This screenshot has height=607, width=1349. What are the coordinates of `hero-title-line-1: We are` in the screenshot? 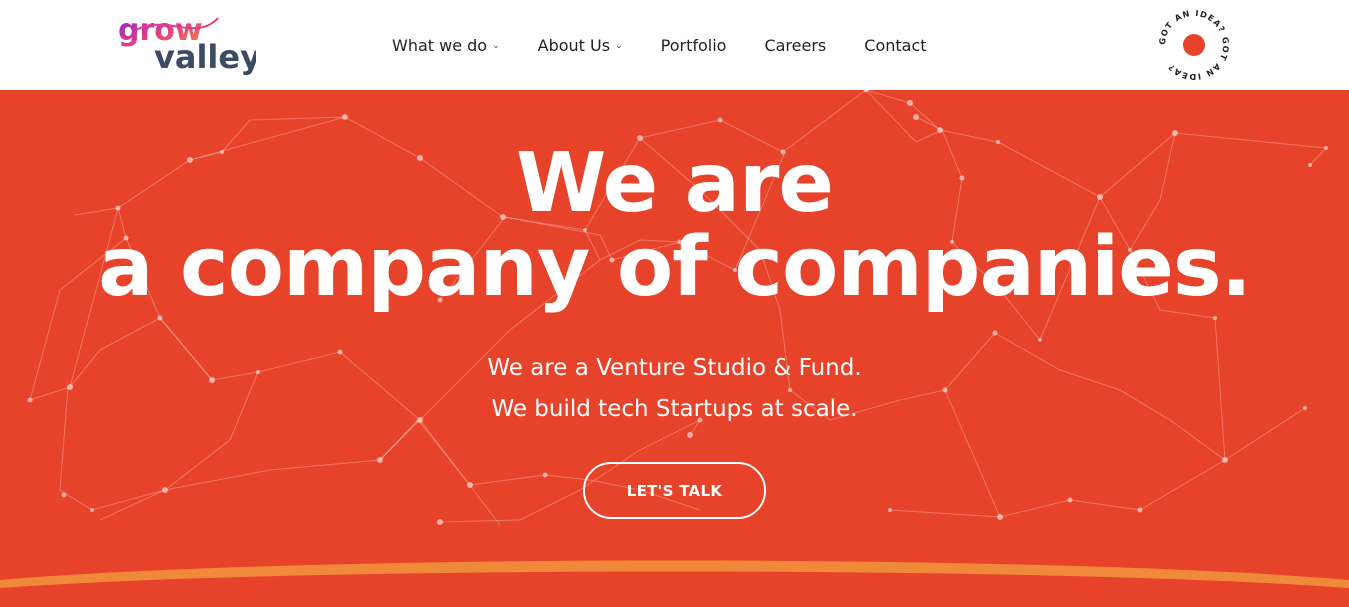 It's located at (674, 183).